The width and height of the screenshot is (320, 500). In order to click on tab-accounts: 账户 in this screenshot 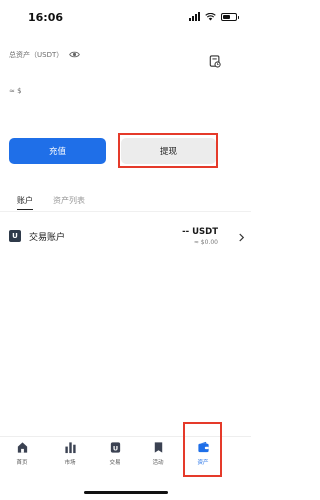, I will do `click(25, 202)`.